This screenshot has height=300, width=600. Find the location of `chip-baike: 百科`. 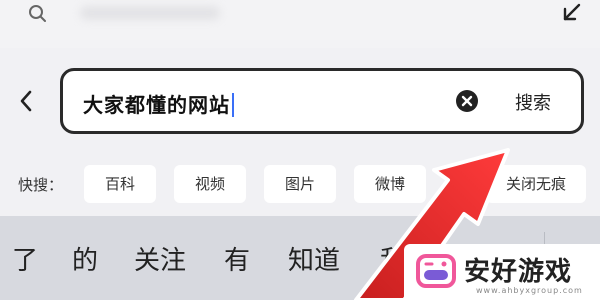

chip-baike: 百科 is located at coordinates (120, 184).